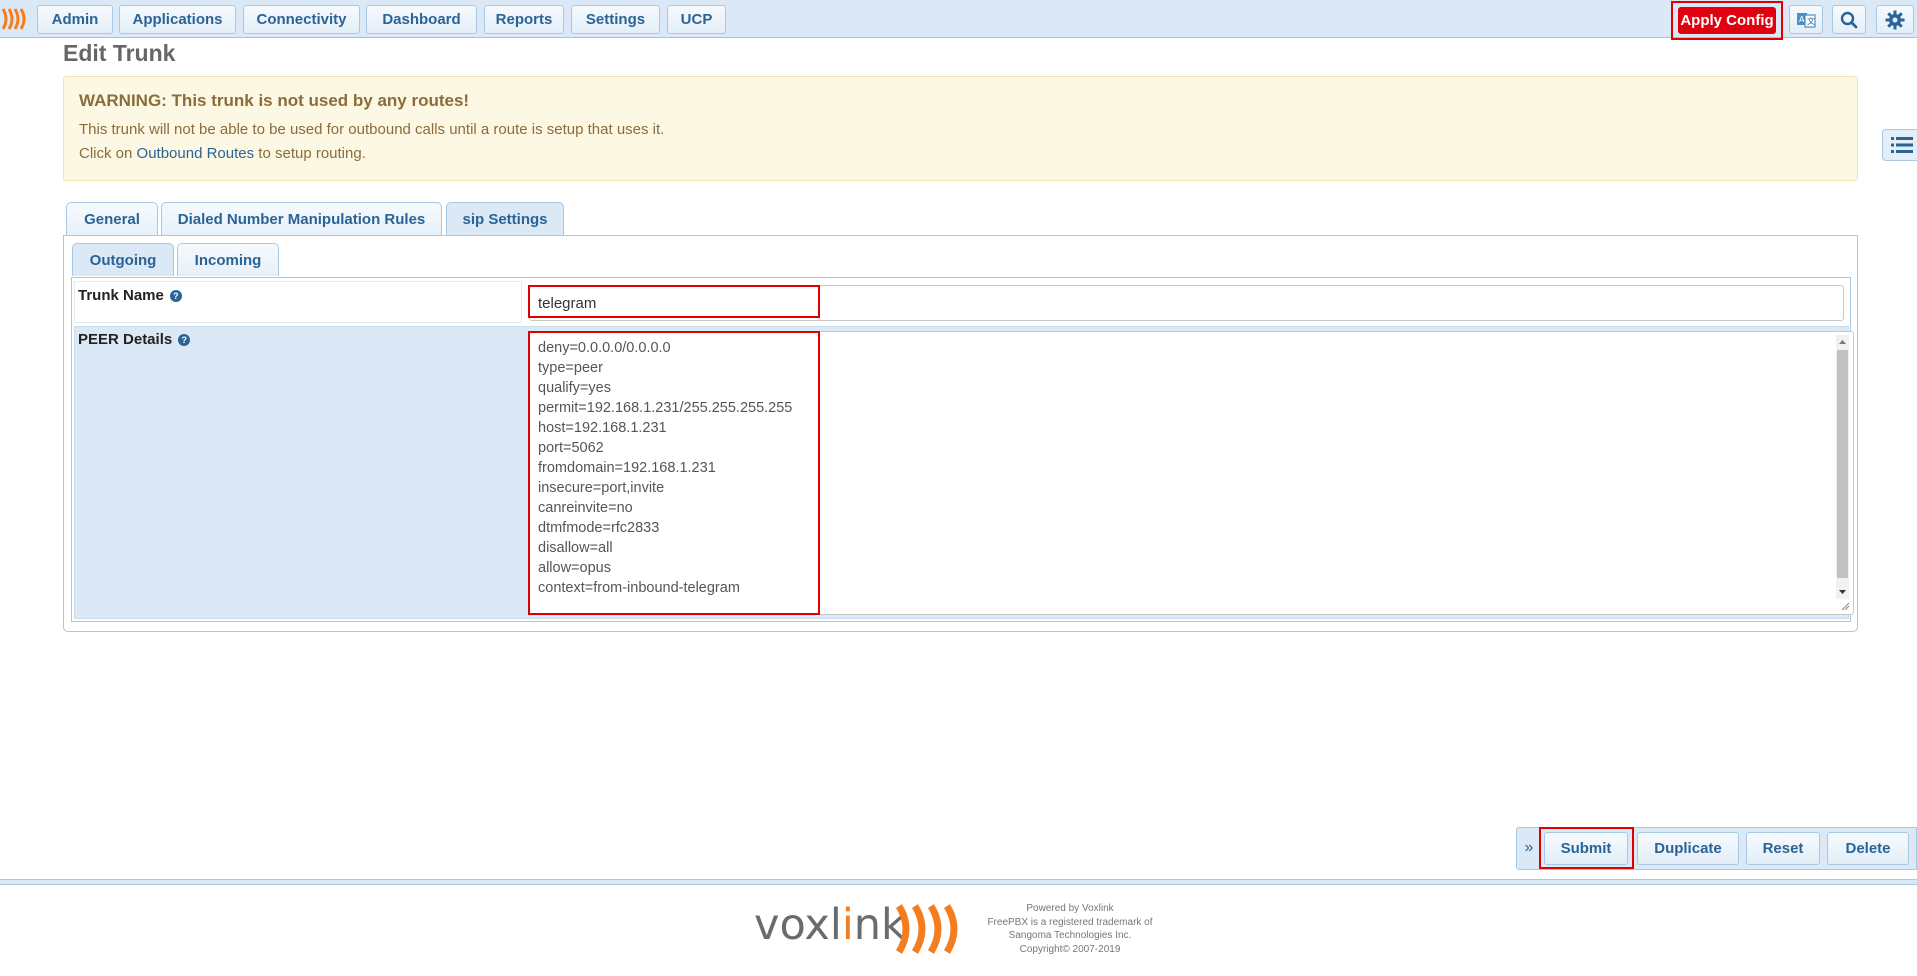 This screenshot has width=1917, height=976. I want to click on svg-text: 文, so click(1811, 21).